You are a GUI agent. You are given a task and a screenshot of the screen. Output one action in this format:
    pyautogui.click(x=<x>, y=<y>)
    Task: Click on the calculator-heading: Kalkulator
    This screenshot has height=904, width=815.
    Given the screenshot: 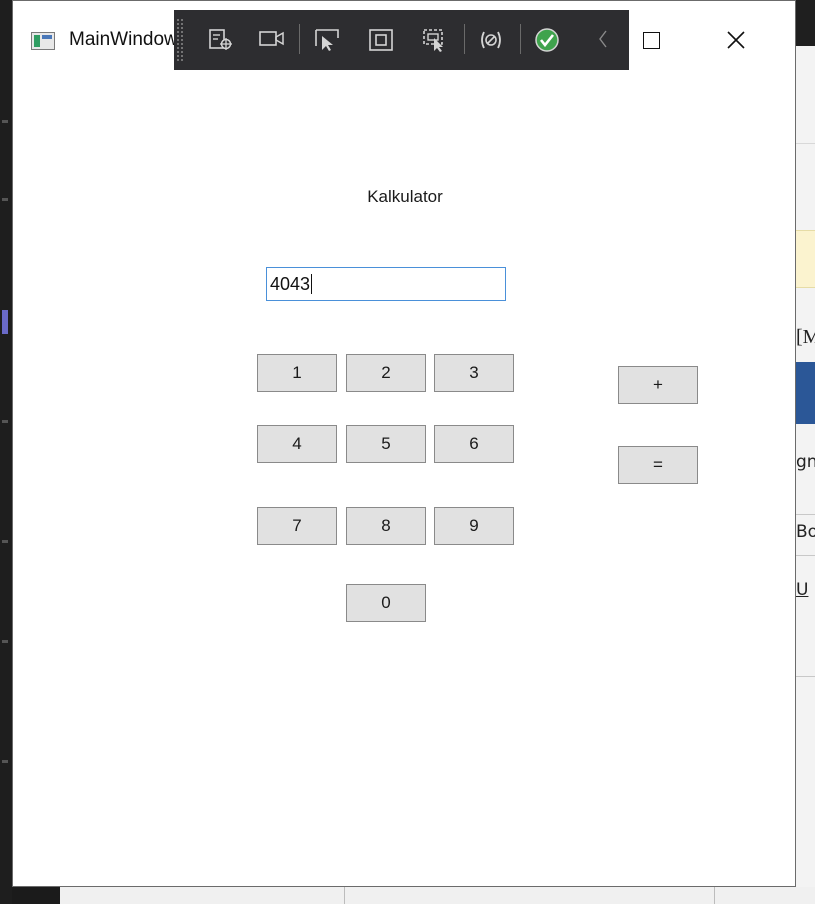 What is the action you would take?
    pyautogui.click(x=405, y=196)
    